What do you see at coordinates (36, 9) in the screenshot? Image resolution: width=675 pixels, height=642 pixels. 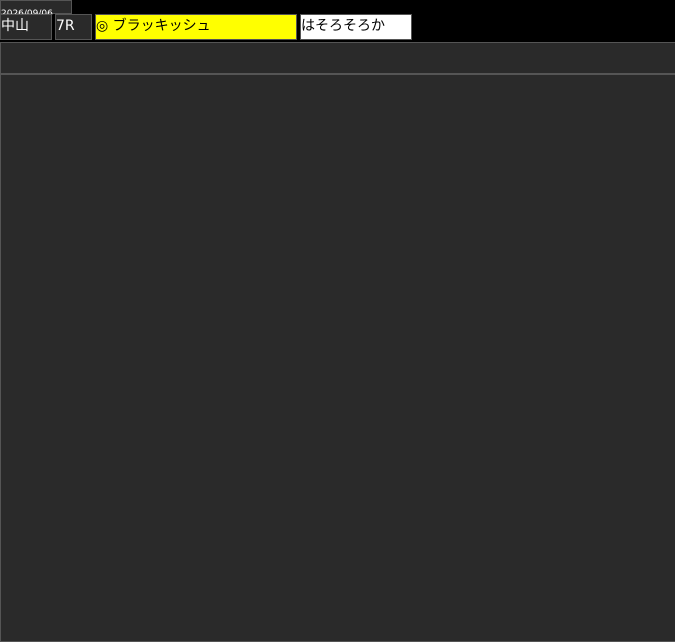 I see `header-date: 2026/09/06` at bounding box center [36, 9].